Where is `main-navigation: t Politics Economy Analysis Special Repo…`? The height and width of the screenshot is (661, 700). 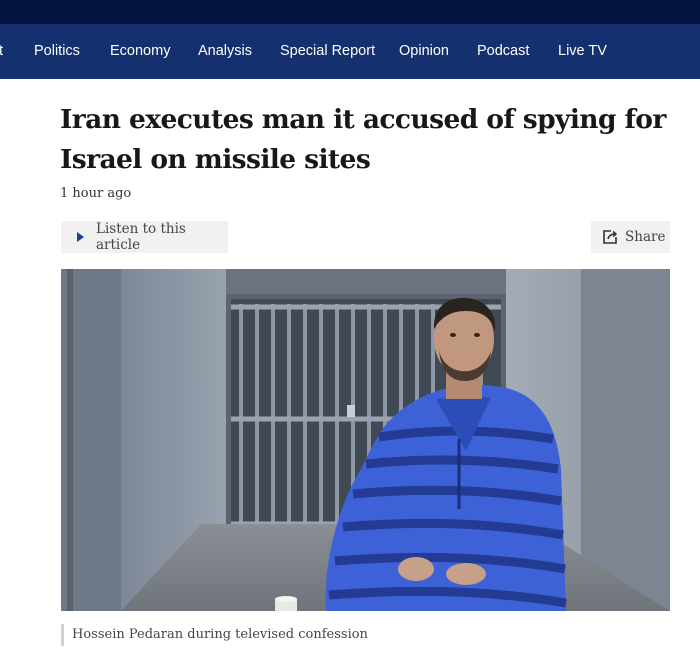 main-navigation: t Politics Economy Analysis Special Repo… is located at coordinates (350, 51).